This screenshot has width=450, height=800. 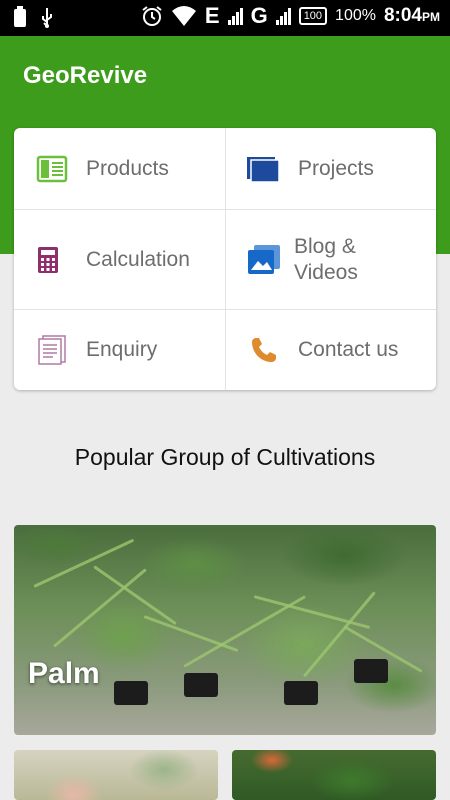 I want to click on section-title: Popular Group of Cultivations, so click(x=225, y=457).